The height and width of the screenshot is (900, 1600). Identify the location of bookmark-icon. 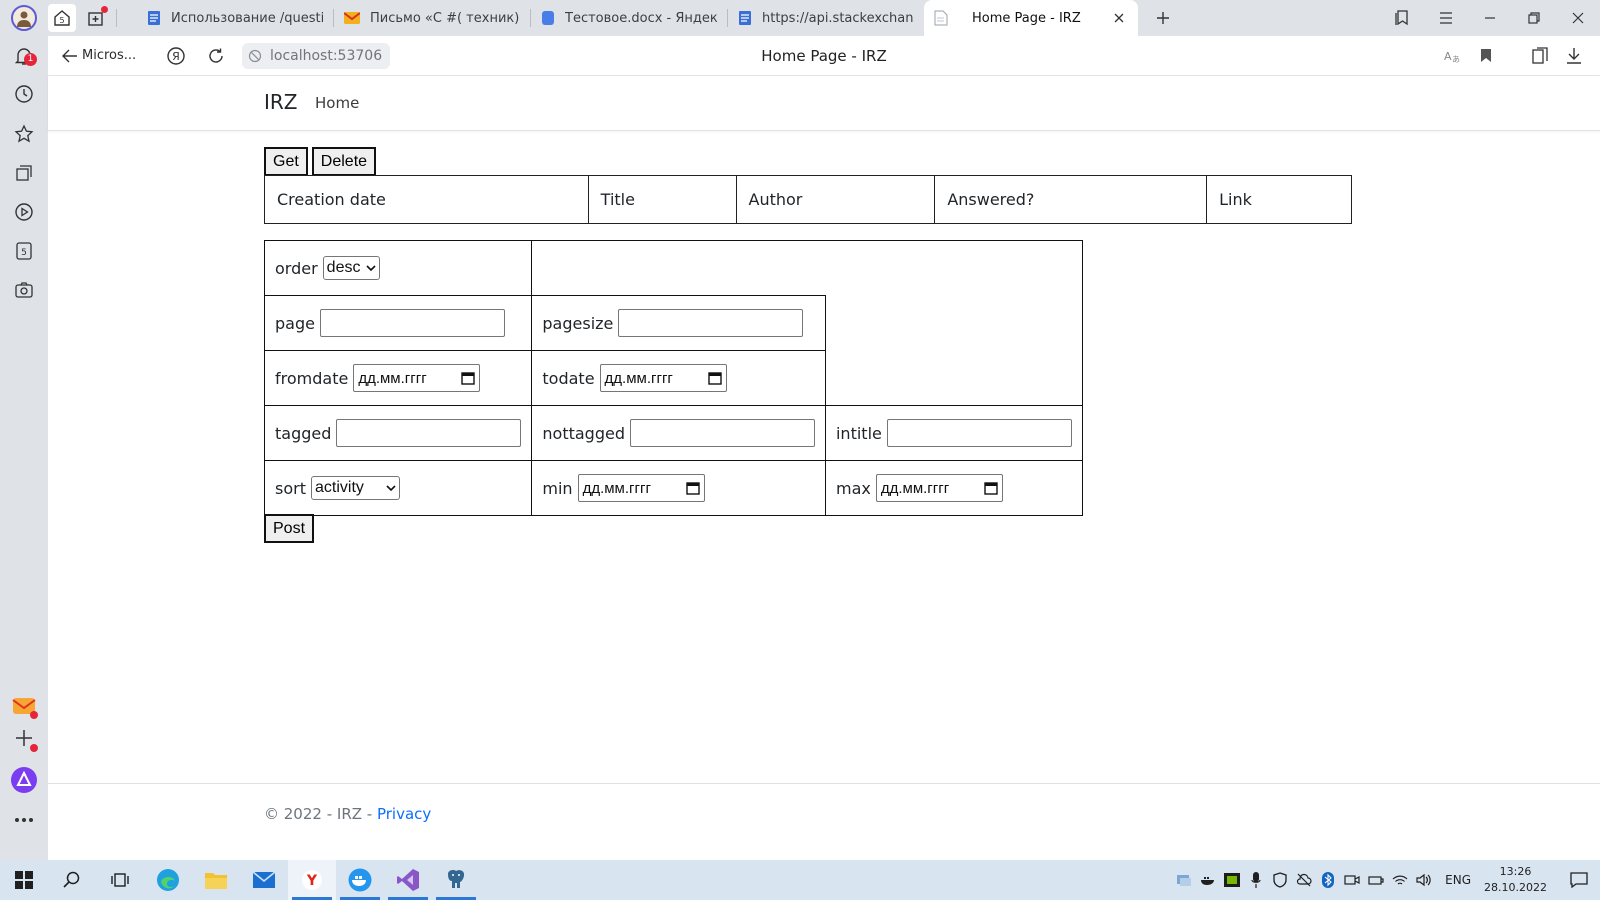
(1486, 55).